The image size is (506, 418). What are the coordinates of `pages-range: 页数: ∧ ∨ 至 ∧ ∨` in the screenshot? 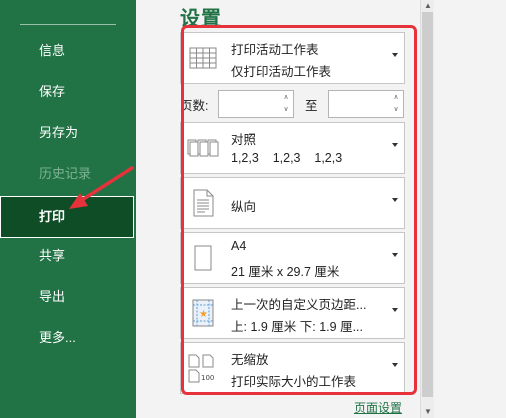 It's located at (293, 104).